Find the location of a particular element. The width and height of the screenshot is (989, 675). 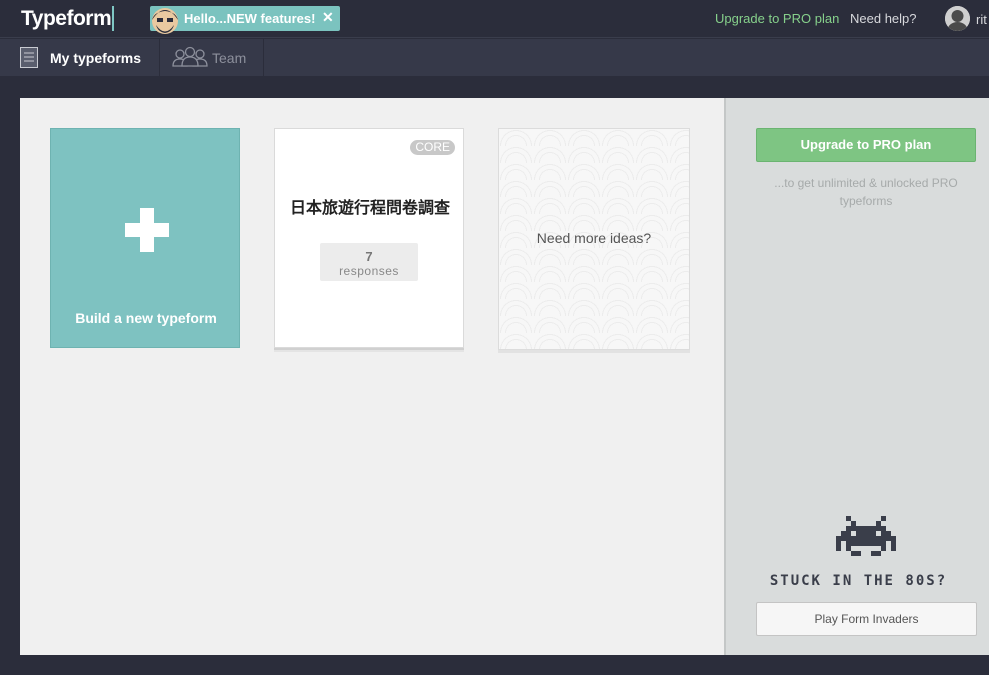

upgrade-link: Upgrade to PRO plan is located at coordinates (777, 19).